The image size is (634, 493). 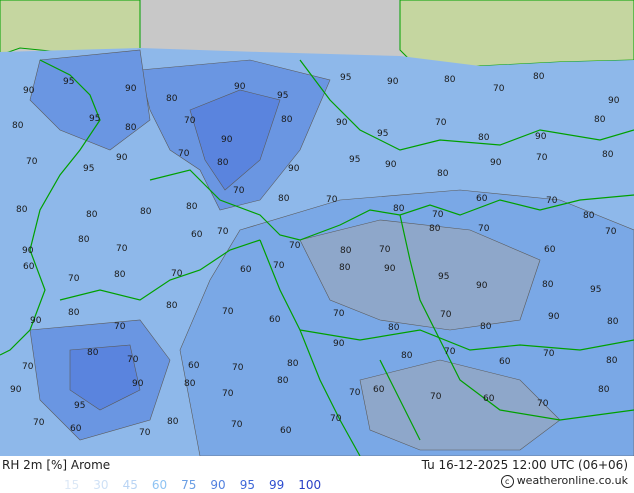 I want to click on credit-link: c weatheronline.co.uk, so click(x=564, y=481).